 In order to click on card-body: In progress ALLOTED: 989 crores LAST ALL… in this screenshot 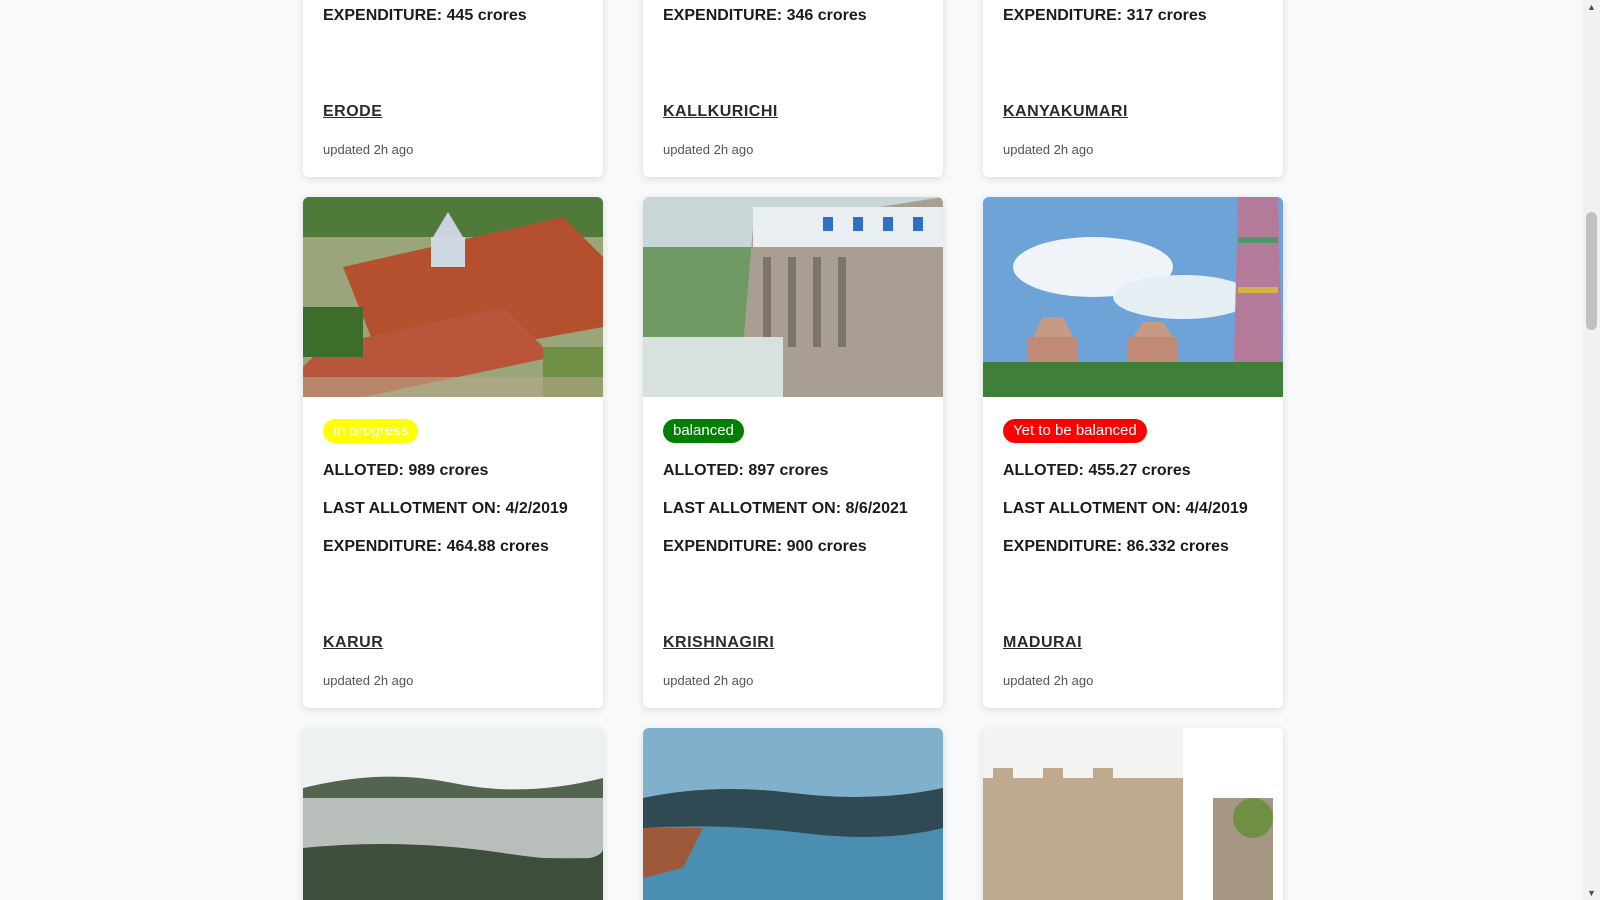, I will do `click(453, 552)`.